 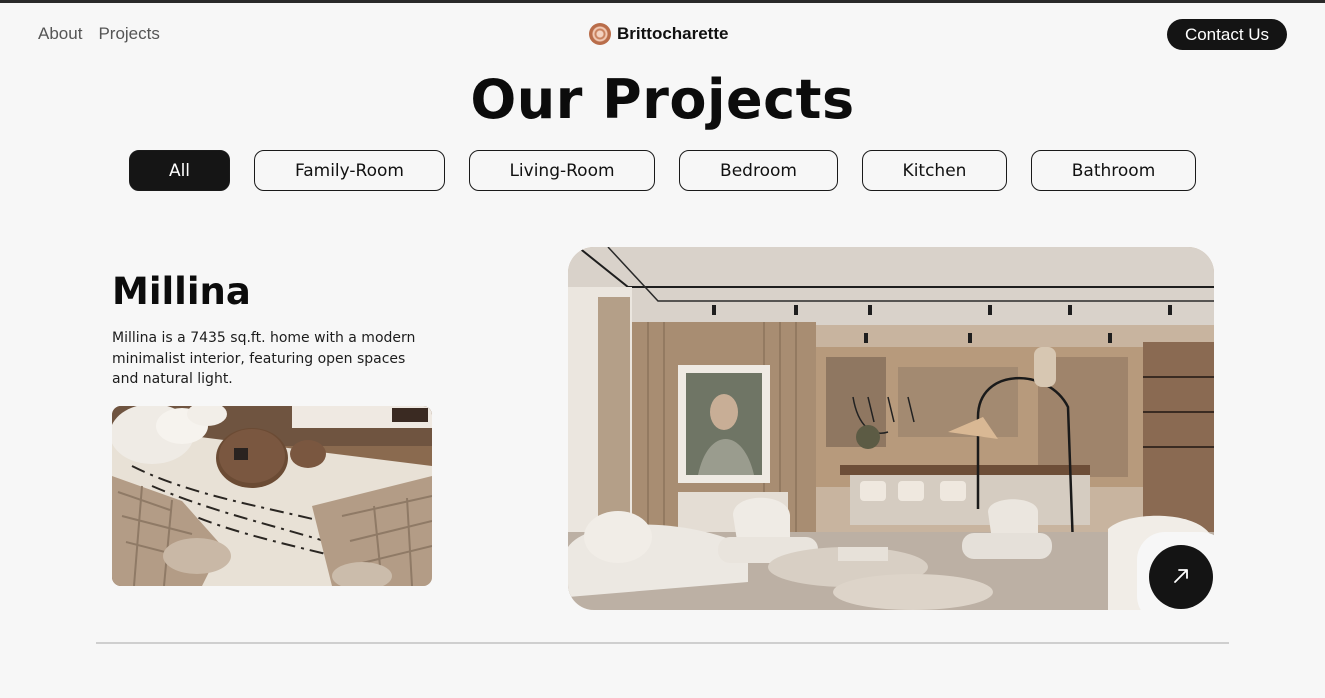 I want to click on main-nav: About Projects, so click(x=99, y=34).